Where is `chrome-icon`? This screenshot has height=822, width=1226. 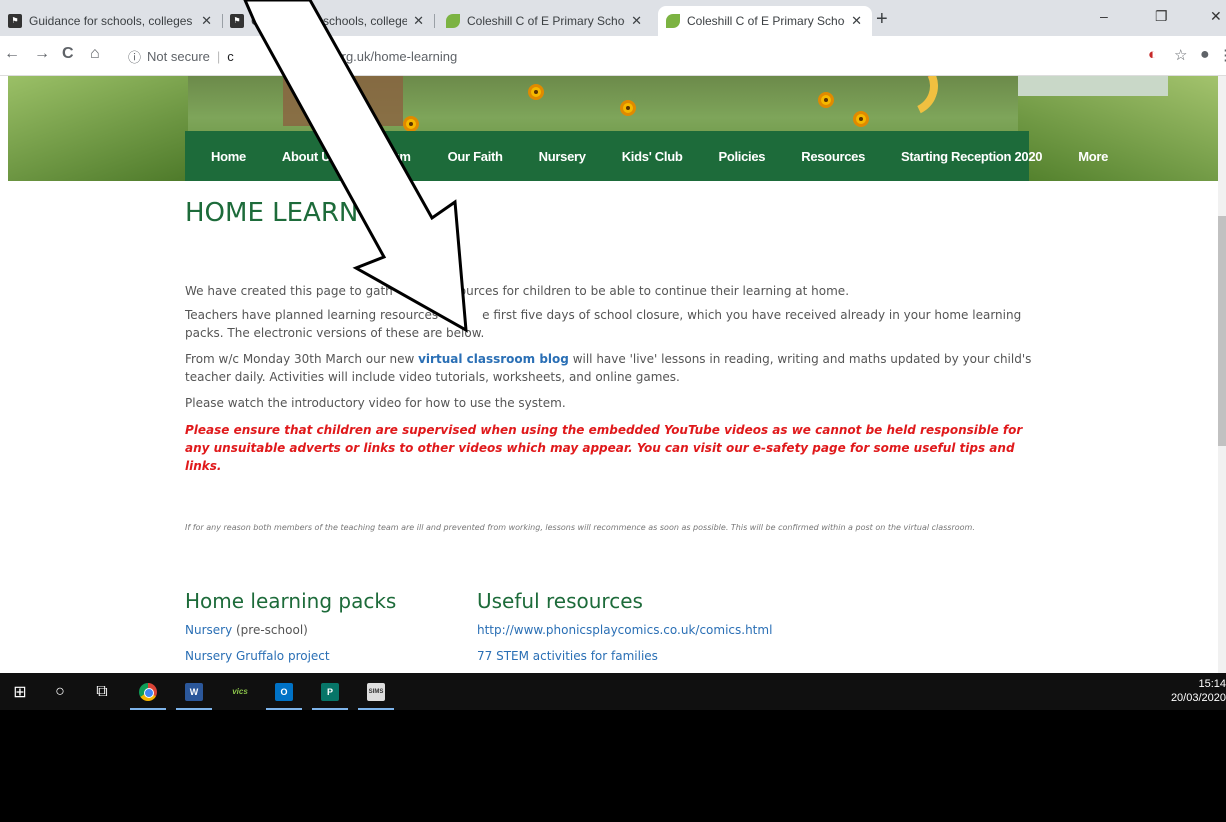 chrome-icon is located at coordinates (148, 691).